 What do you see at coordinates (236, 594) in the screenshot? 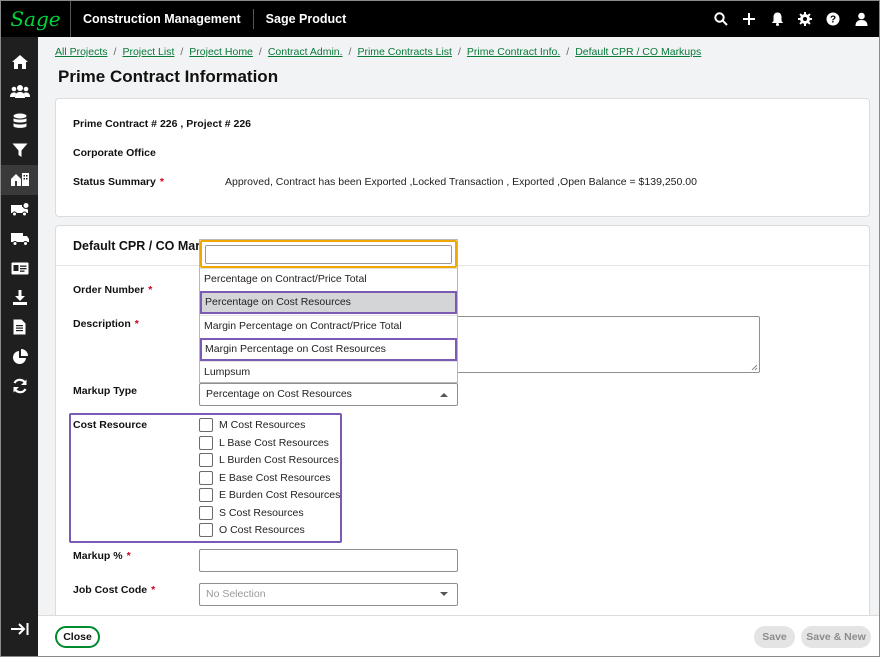
I see `job-cost-code-placeholder: No Selection` at bounding box center [236, 594].